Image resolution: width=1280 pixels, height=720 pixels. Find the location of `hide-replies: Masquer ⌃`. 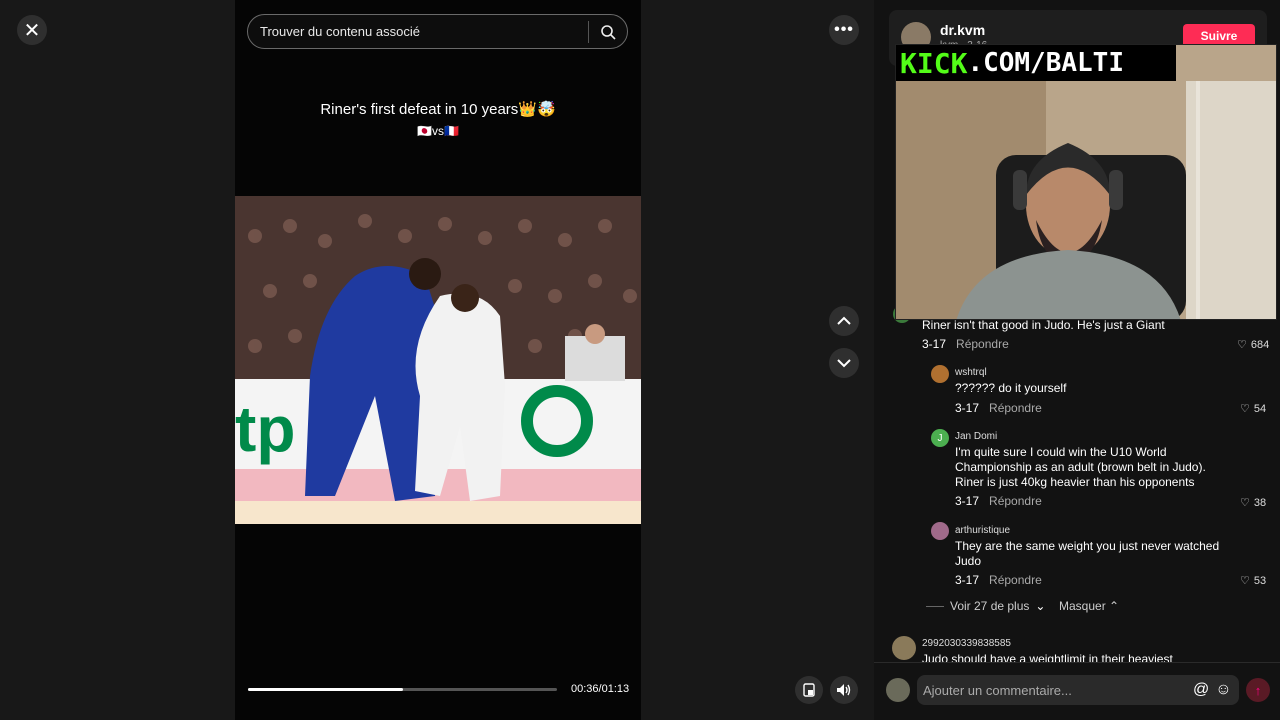

hide-replies: Masquer ⌃ is located at coordinates (1089, 606).